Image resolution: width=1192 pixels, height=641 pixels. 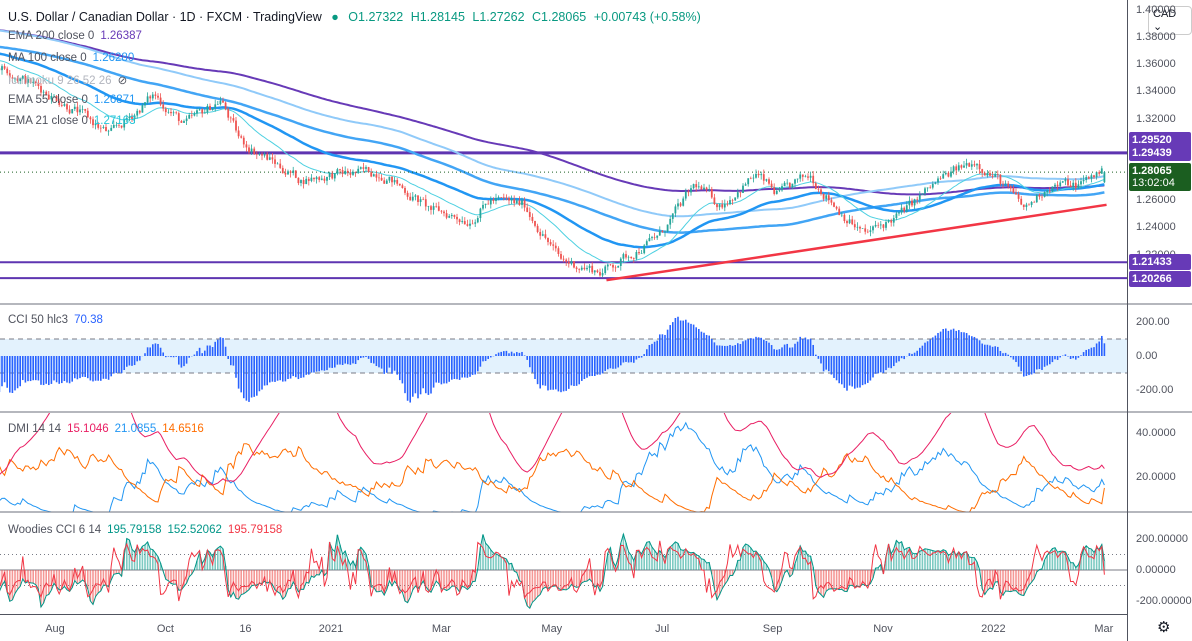 What do you see at coordinates (563, 627) in the screenshot?
I see `time-axis: Aug Oct 16 2021 Mar May Jul Sep Nov 2022 Mar` at bounding box center [563, 627].